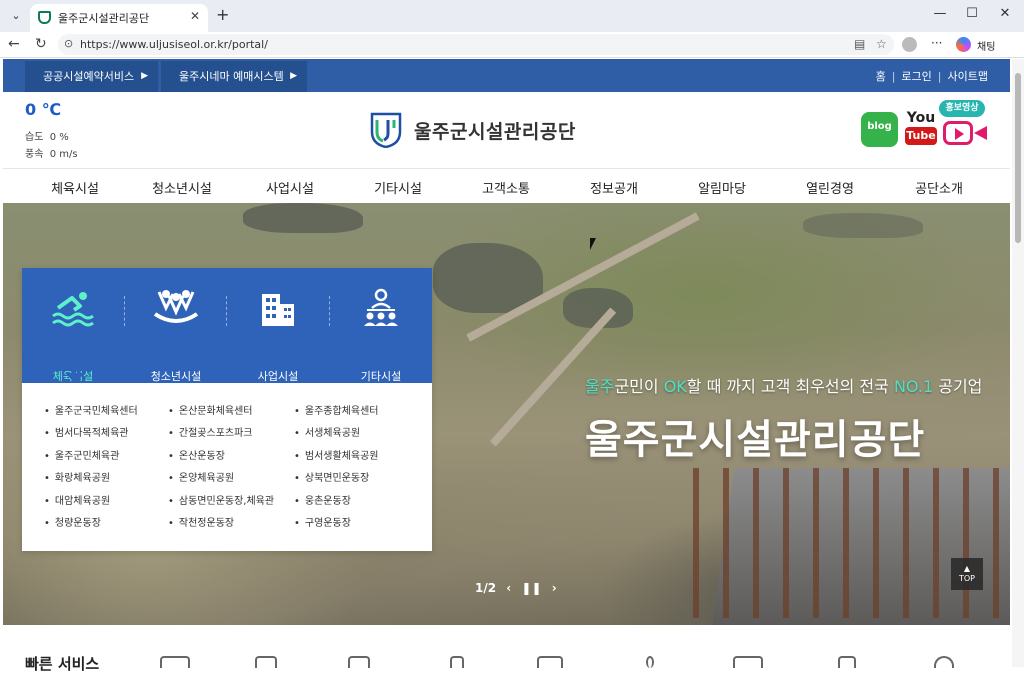 This screenshot has width=1024, height=674. Describe the element at coordinates (73, 336) in the screenshot. I see `tab-sports-facilities: 체육시설` at that location.